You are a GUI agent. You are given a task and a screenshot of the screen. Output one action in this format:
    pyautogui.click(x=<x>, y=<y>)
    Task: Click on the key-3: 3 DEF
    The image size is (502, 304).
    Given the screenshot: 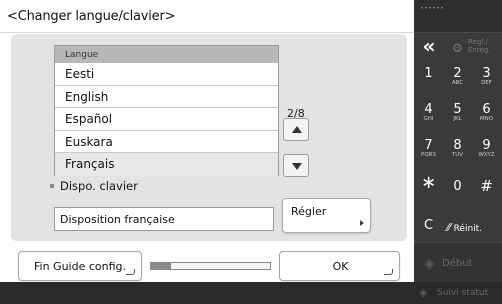 What is the action you would take?
    pyautogui.click(x=486, y=76)
    